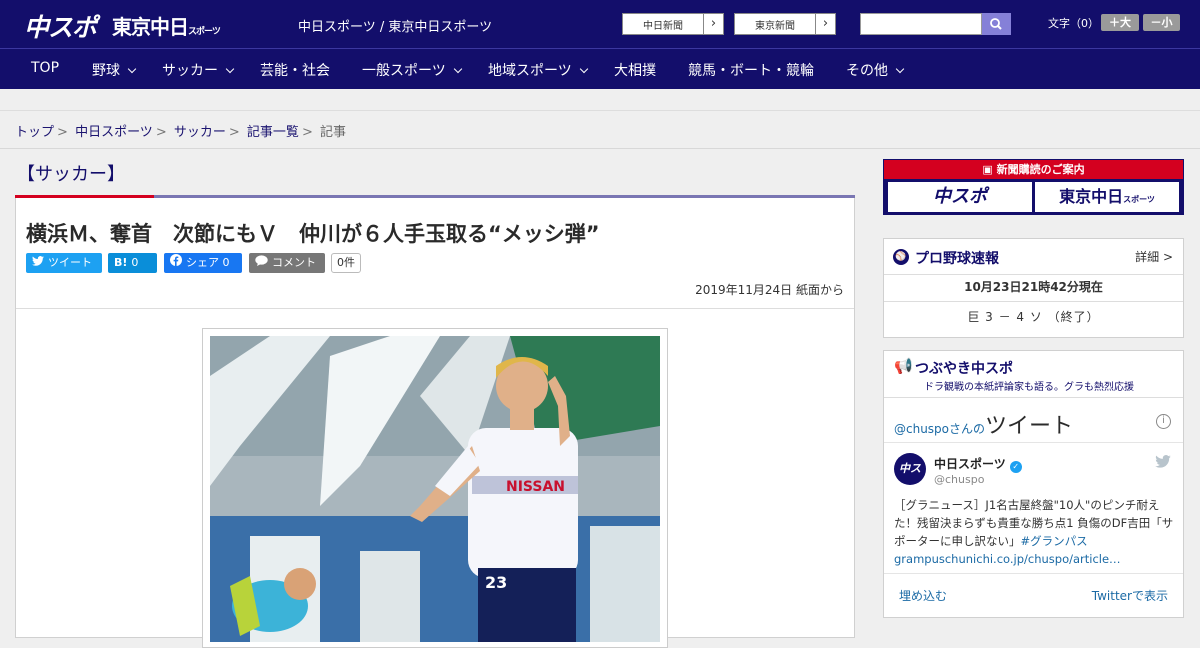 Image resolution: width=1200 pixels, height=648 pixels. What do you see at coordinates (785, 24) in the screenshot?
I see `tokyo-shimbun-link: 東京新聞 ›` at bounding box center [785, 24].